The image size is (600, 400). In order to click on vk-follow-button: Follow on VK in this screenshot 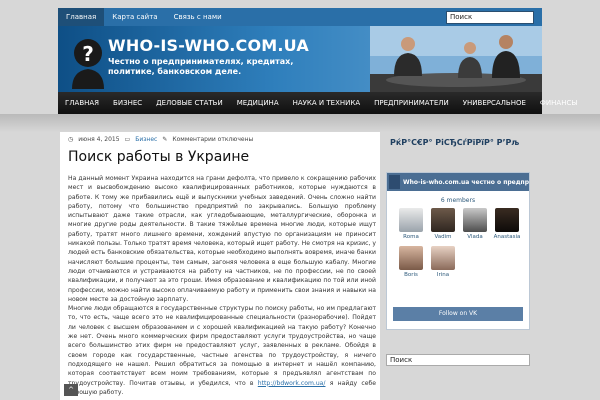, I will do `click(458, 314)`.